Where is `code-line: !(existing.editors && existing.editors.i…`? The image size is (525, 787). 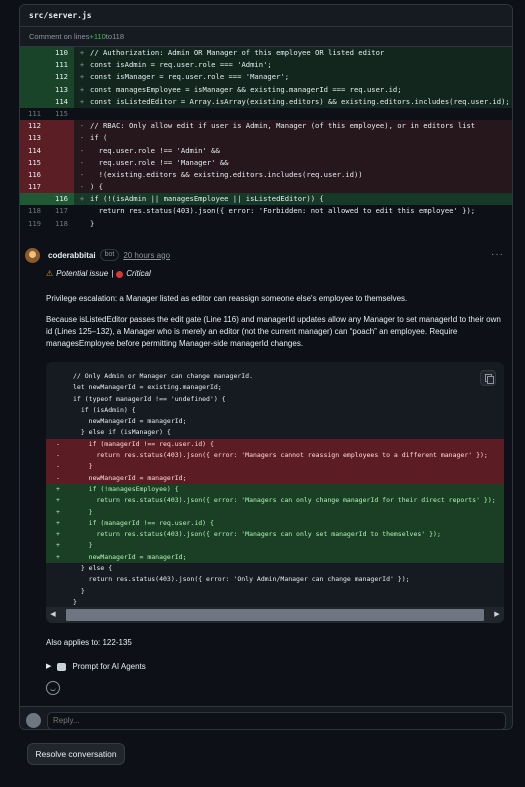 code-line: !(existing.editors && existing.editors.i… is located at coordinates (226, 174).